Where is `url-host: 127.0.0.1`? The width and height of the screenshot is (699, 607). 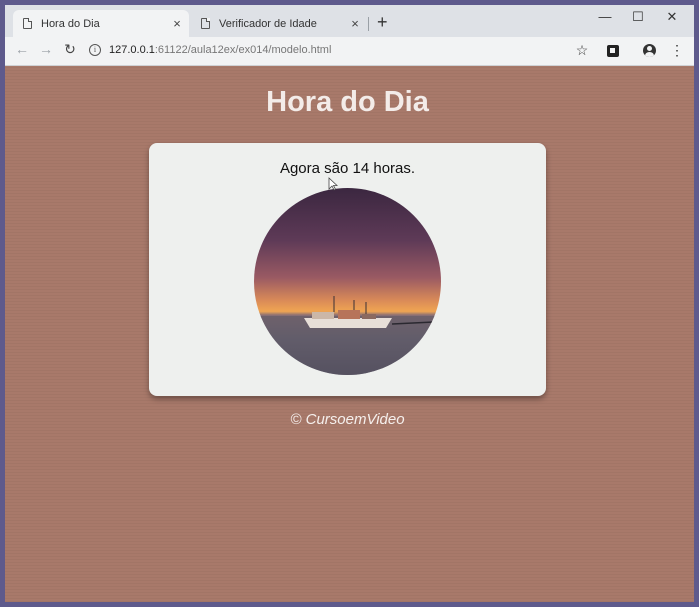 url-host: 127.0.0.1 is located at coordinates (132, 50).